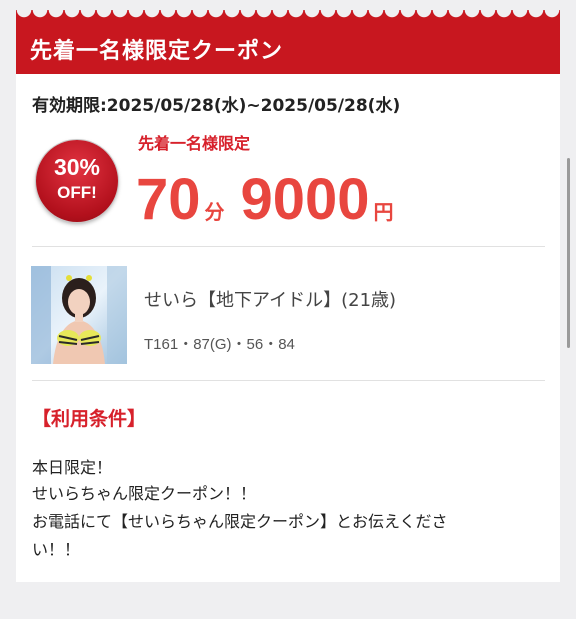 The width and height of the screenshot is (576, 619). What do you see at coordinates (214, 213) in the screenshot?
I see `duration-unit: 分` at bounding box center [214, 213].